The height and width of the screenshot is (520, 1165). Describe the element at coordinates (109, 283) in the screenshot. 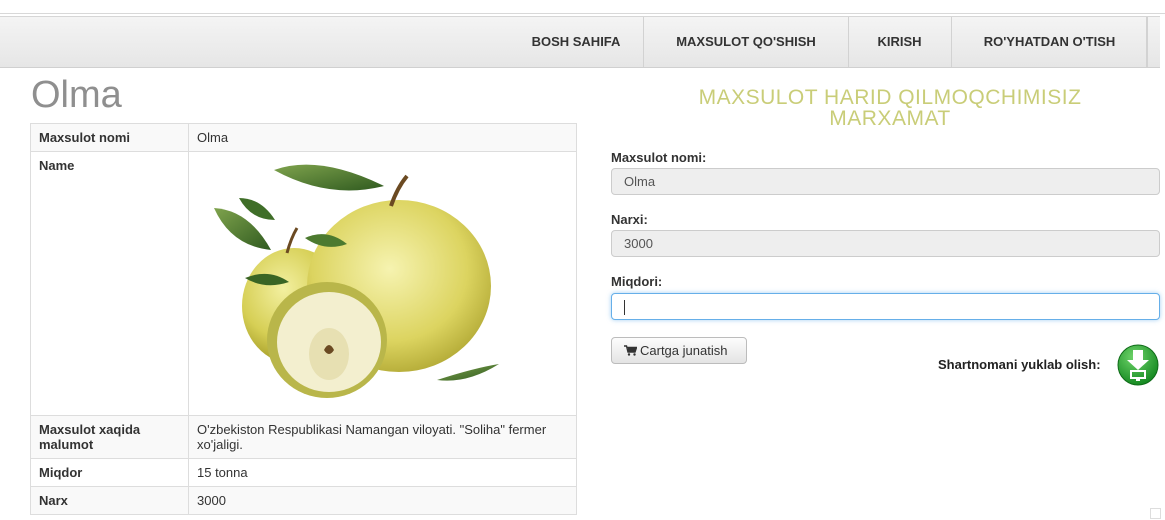

I see `row-key: Name` at that location.